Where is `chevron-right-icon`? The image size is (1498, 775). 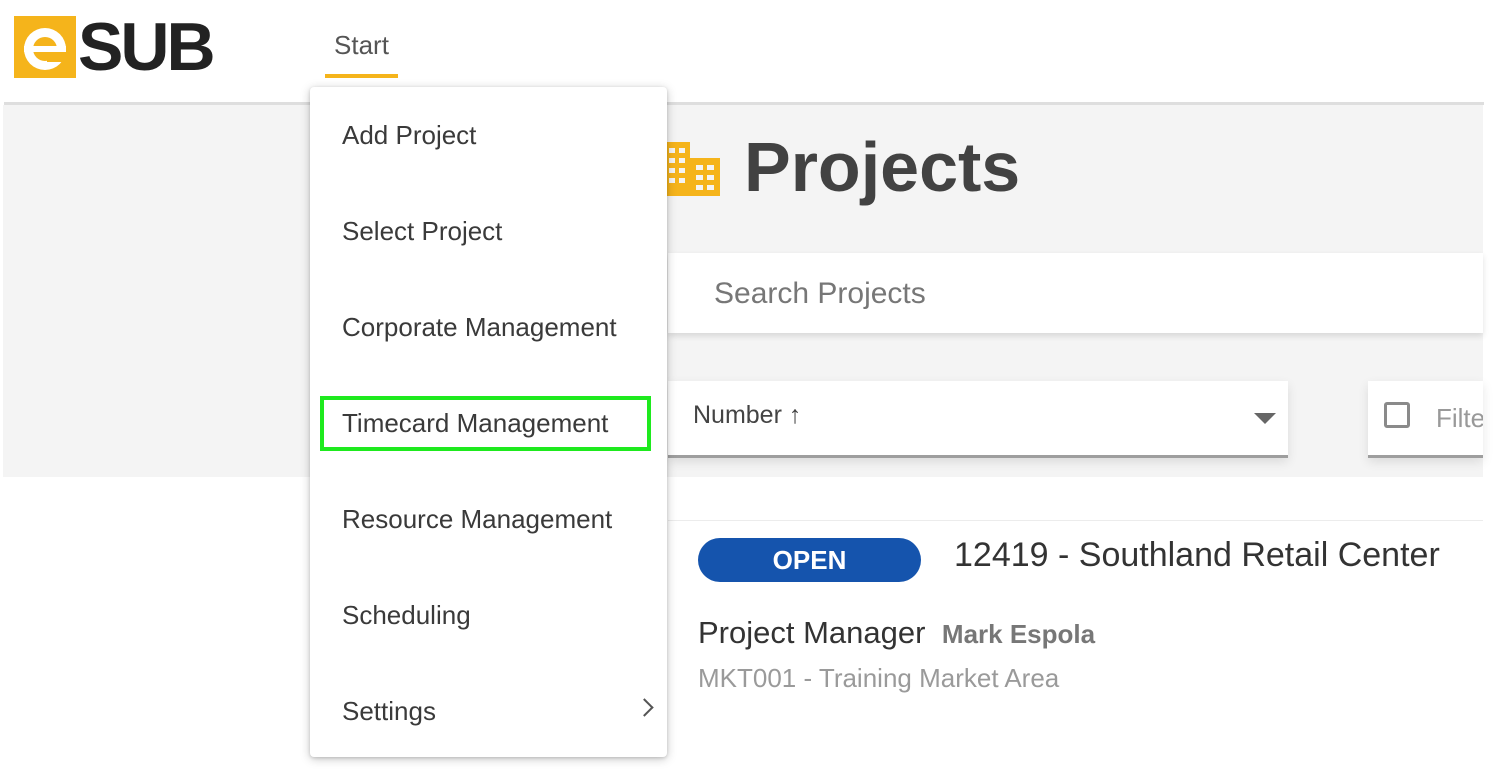 chevron-right-icon is located at coordinates (644, 707).